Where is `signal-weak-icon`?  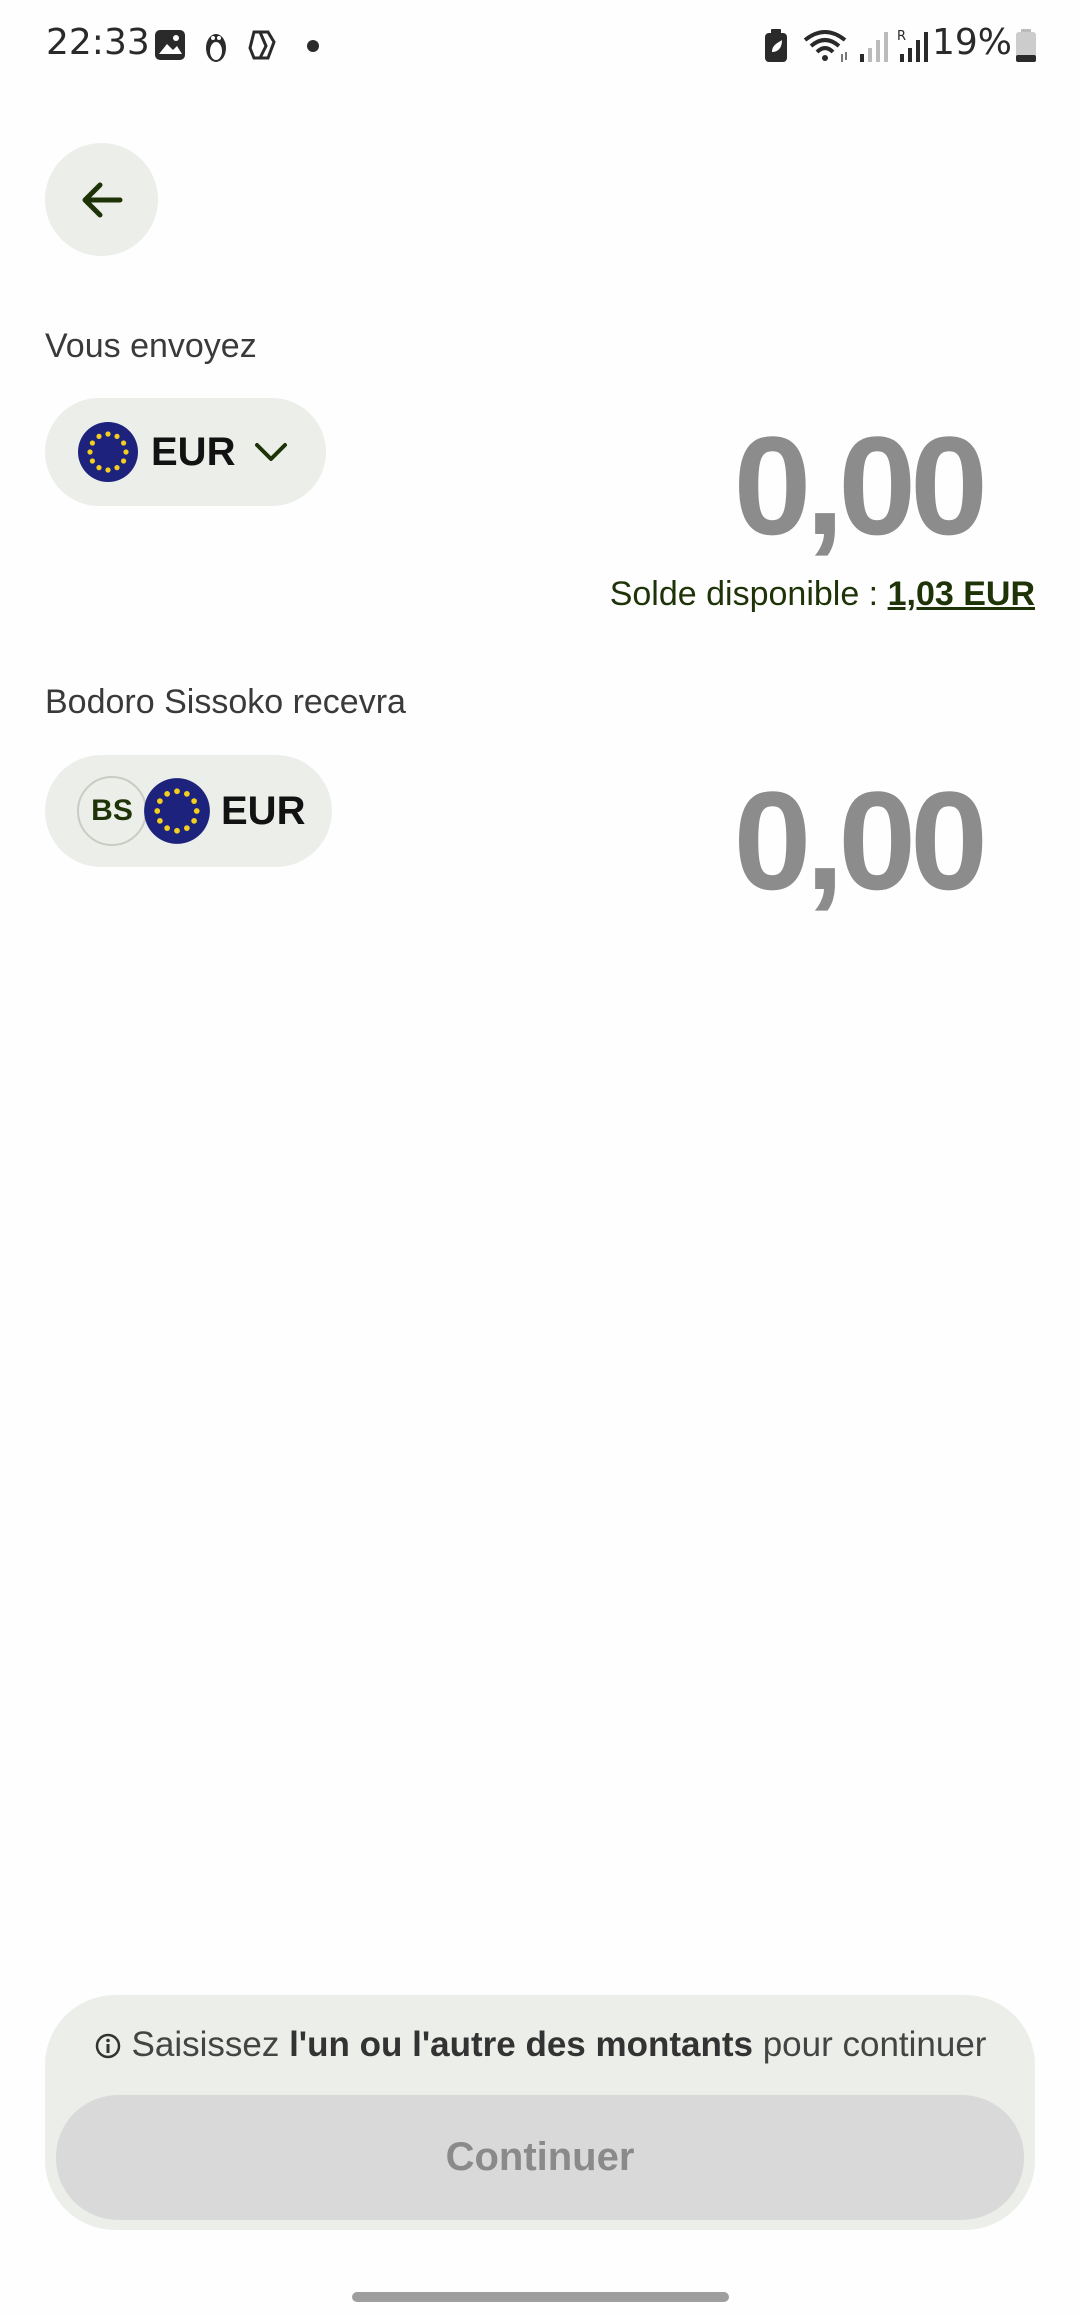 signal-weak-icon is located at coordinates (874, 47).